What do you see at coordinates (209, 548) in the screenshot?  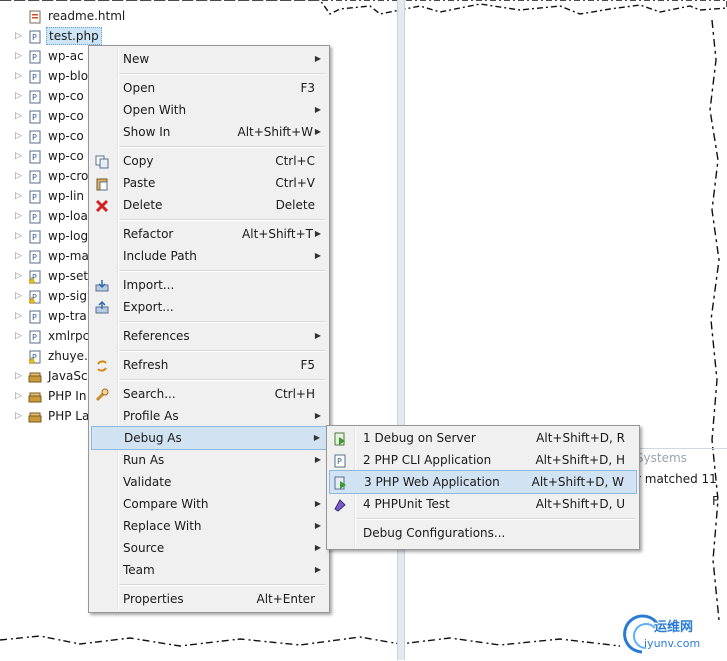 I see `menu-item-source: Source ▶` at bounding box center [209, 548].